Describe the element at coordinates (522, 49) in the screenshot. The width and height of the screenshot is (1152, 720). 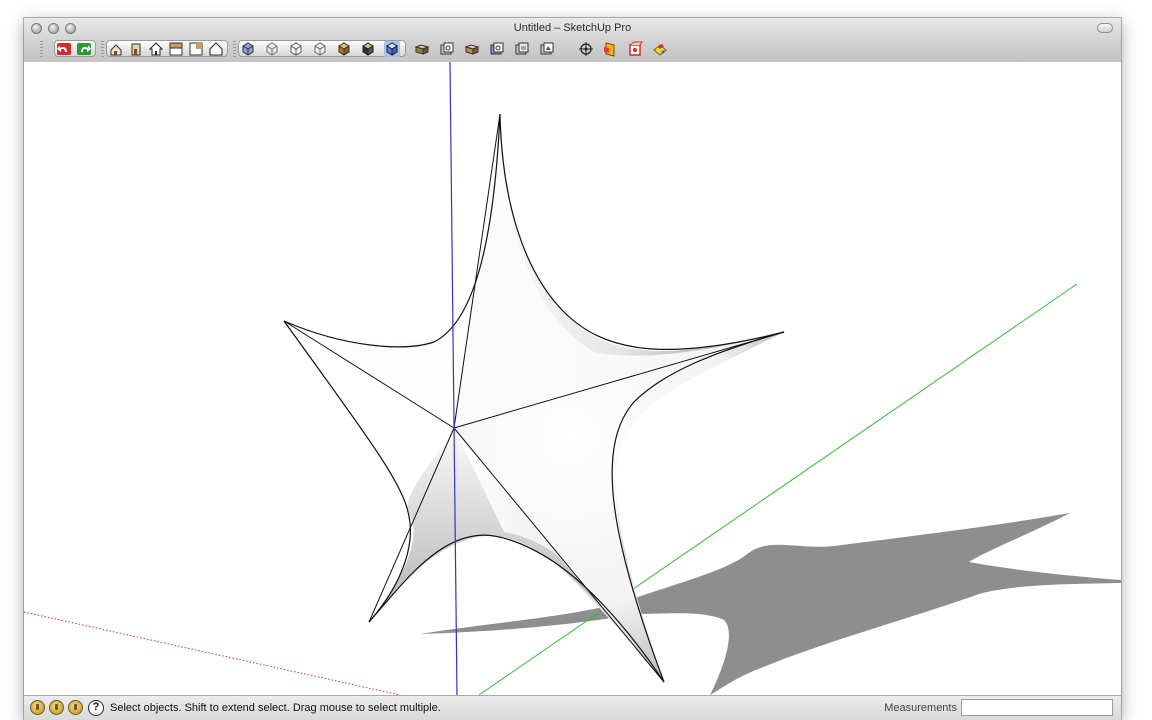
I see `previous-view-icon` at that location.